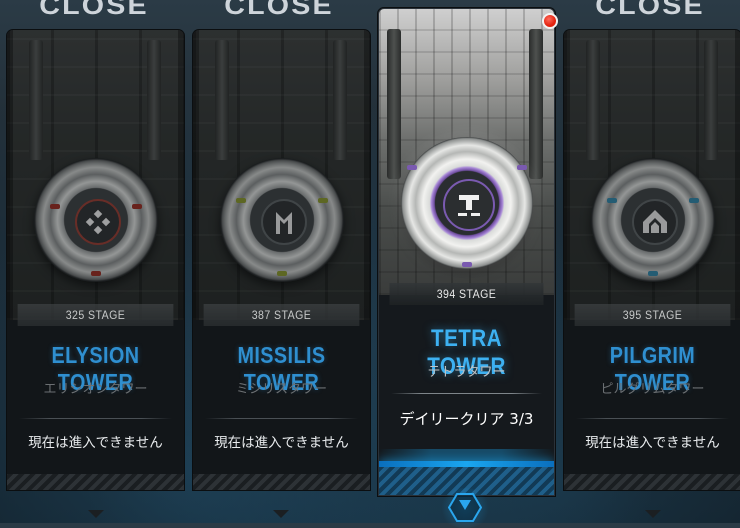 This screenshot has width=740, height=528. I want to click on stage-count: 394 STAGE, so click(466, 294).